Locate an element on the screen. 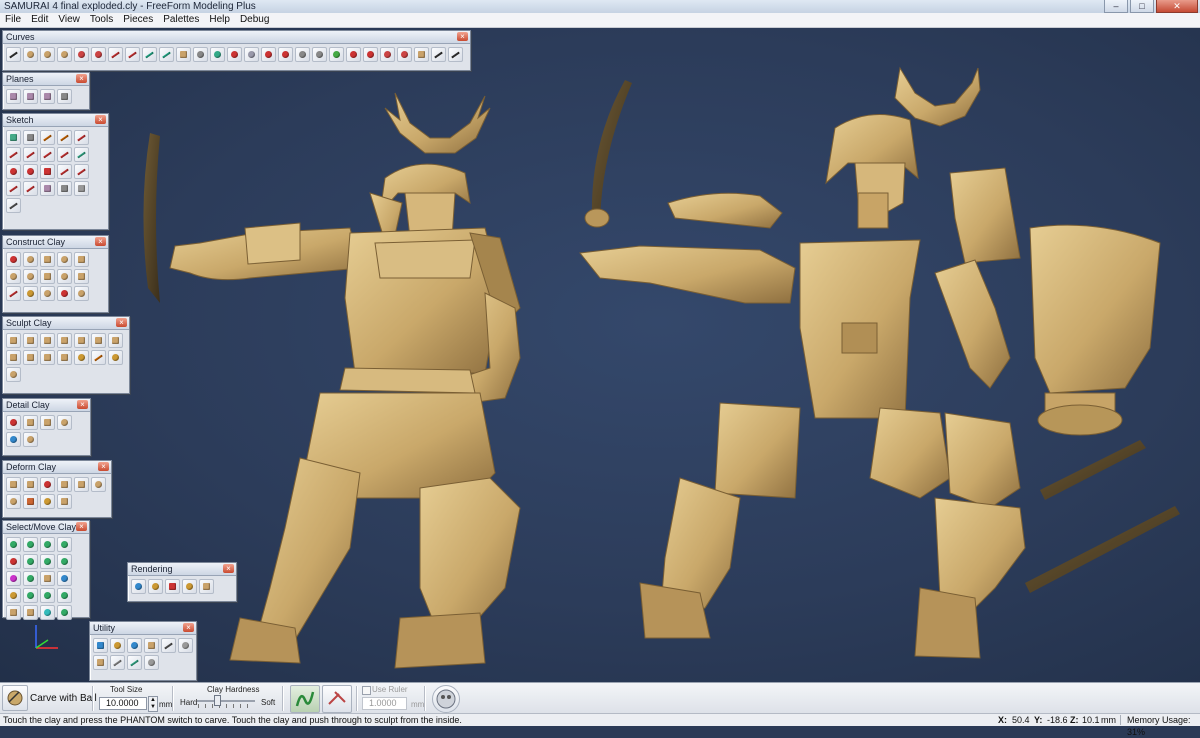 The width and height of the screenshot is (1200, 738). palette-curves: Curves × is located at coordinates (236, 50).